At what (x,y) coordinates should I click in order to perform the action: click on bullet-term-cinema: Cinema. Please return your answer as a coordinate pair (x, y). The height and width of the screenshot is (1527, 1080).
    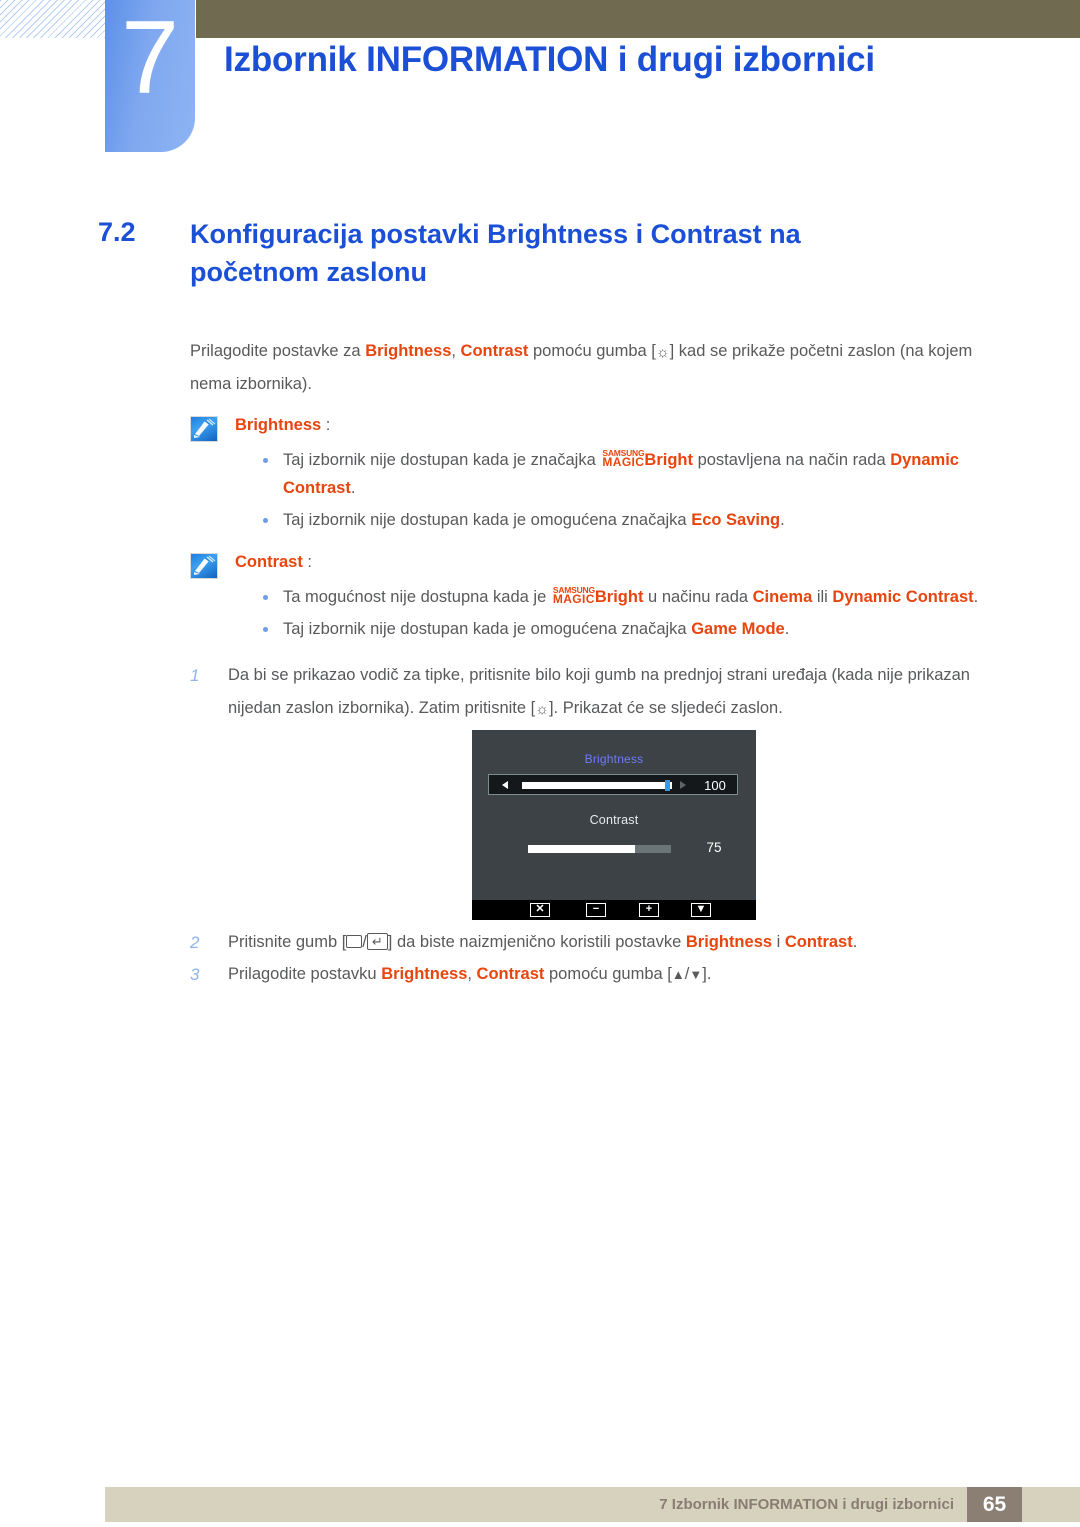
    Looking at the image, I should click on (782, 597).